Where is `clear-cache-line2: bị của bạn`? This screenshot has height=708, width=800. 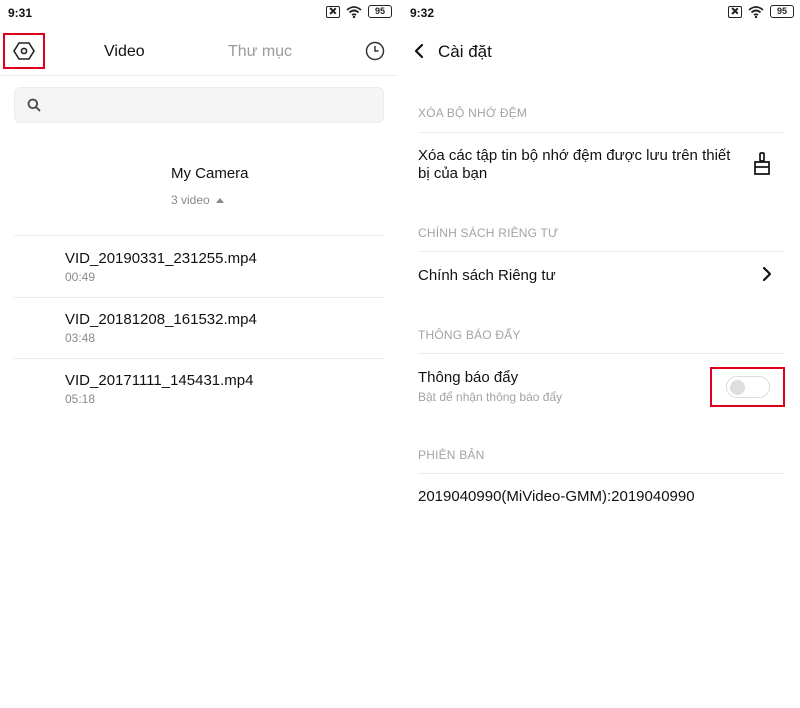 clear-cache-line2: bị của bạn is located at coordinates (453, 173).